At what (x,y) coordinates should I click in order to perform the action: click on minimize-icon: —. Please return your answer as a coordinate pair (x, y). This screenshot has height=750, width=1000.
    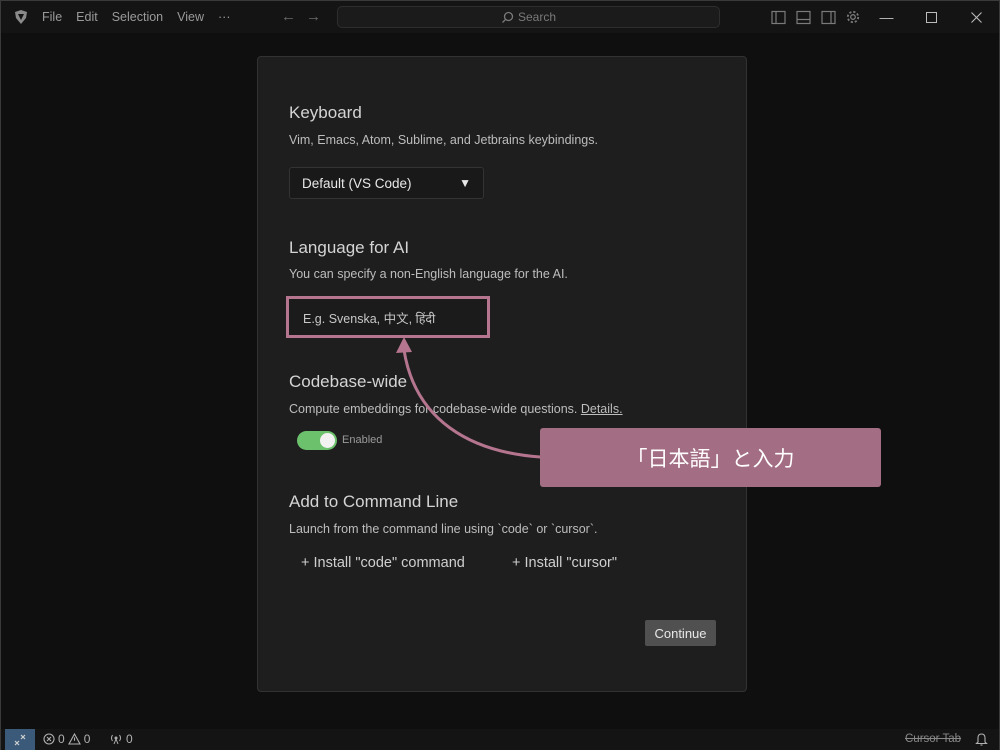
    Looking at the image, I should click on (886, 17).